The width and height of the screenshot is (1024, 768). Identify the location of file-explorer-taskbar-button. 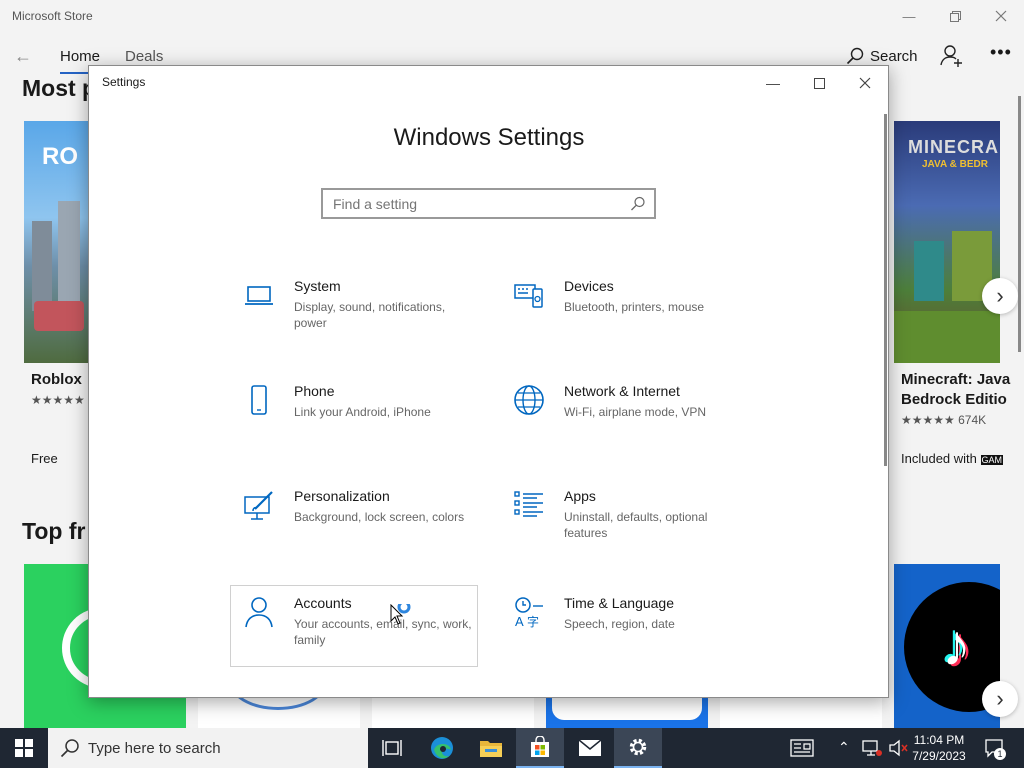
(491, 748).